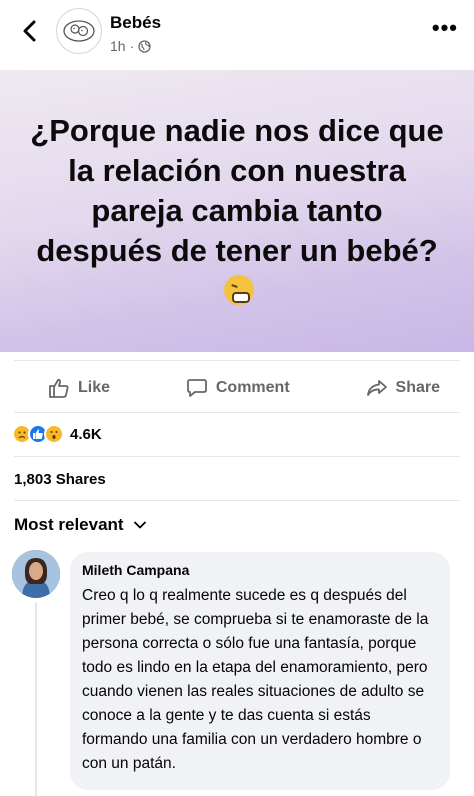 This screenshot has width=474, height=796. I want to click on commenter-name: Mileth Campana, so click(260, 570).